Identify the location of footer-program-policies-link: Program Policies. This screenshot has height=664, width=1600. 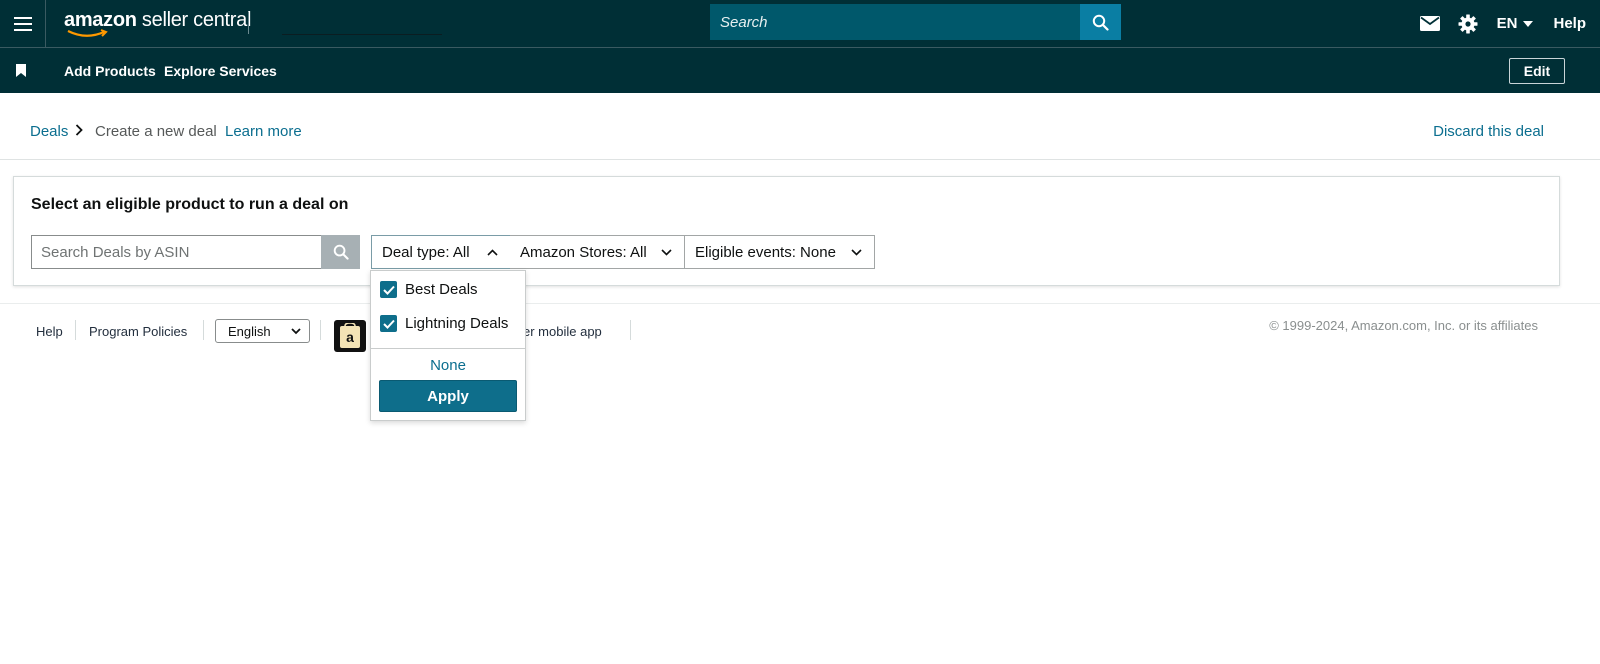
(138, 331).